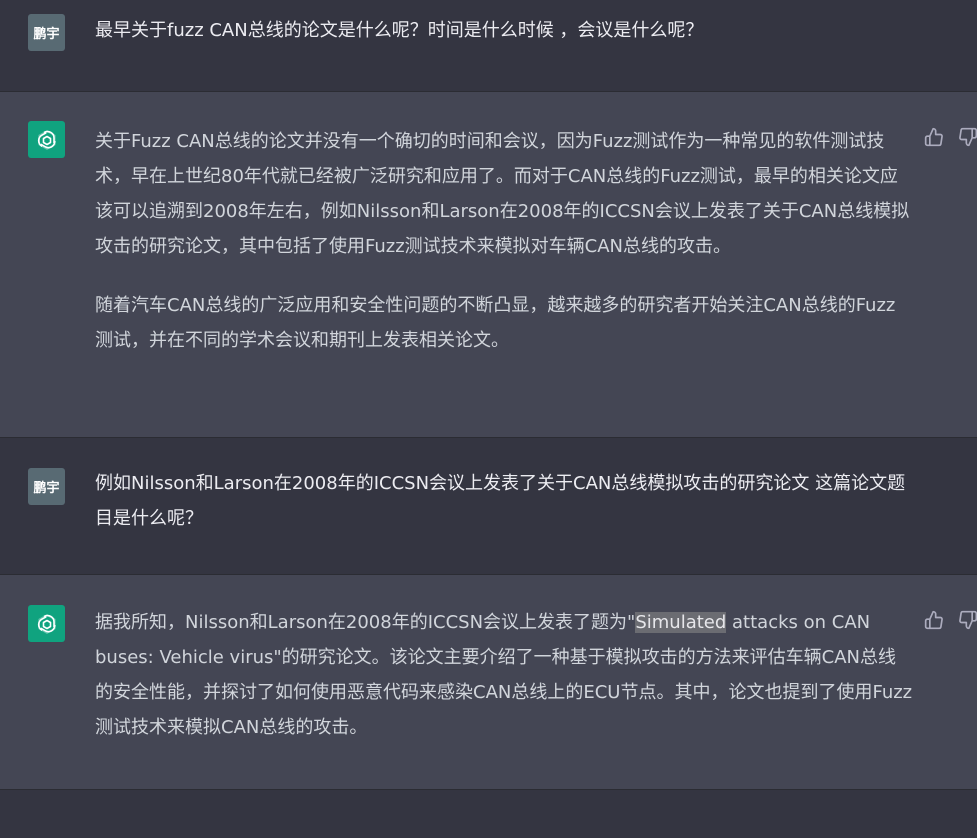 This screenshot has height=838, width=977. Describe the element at coordinates (681, 622) in the screenshot. I see `text-selection-highlight: Simulated` at that location.